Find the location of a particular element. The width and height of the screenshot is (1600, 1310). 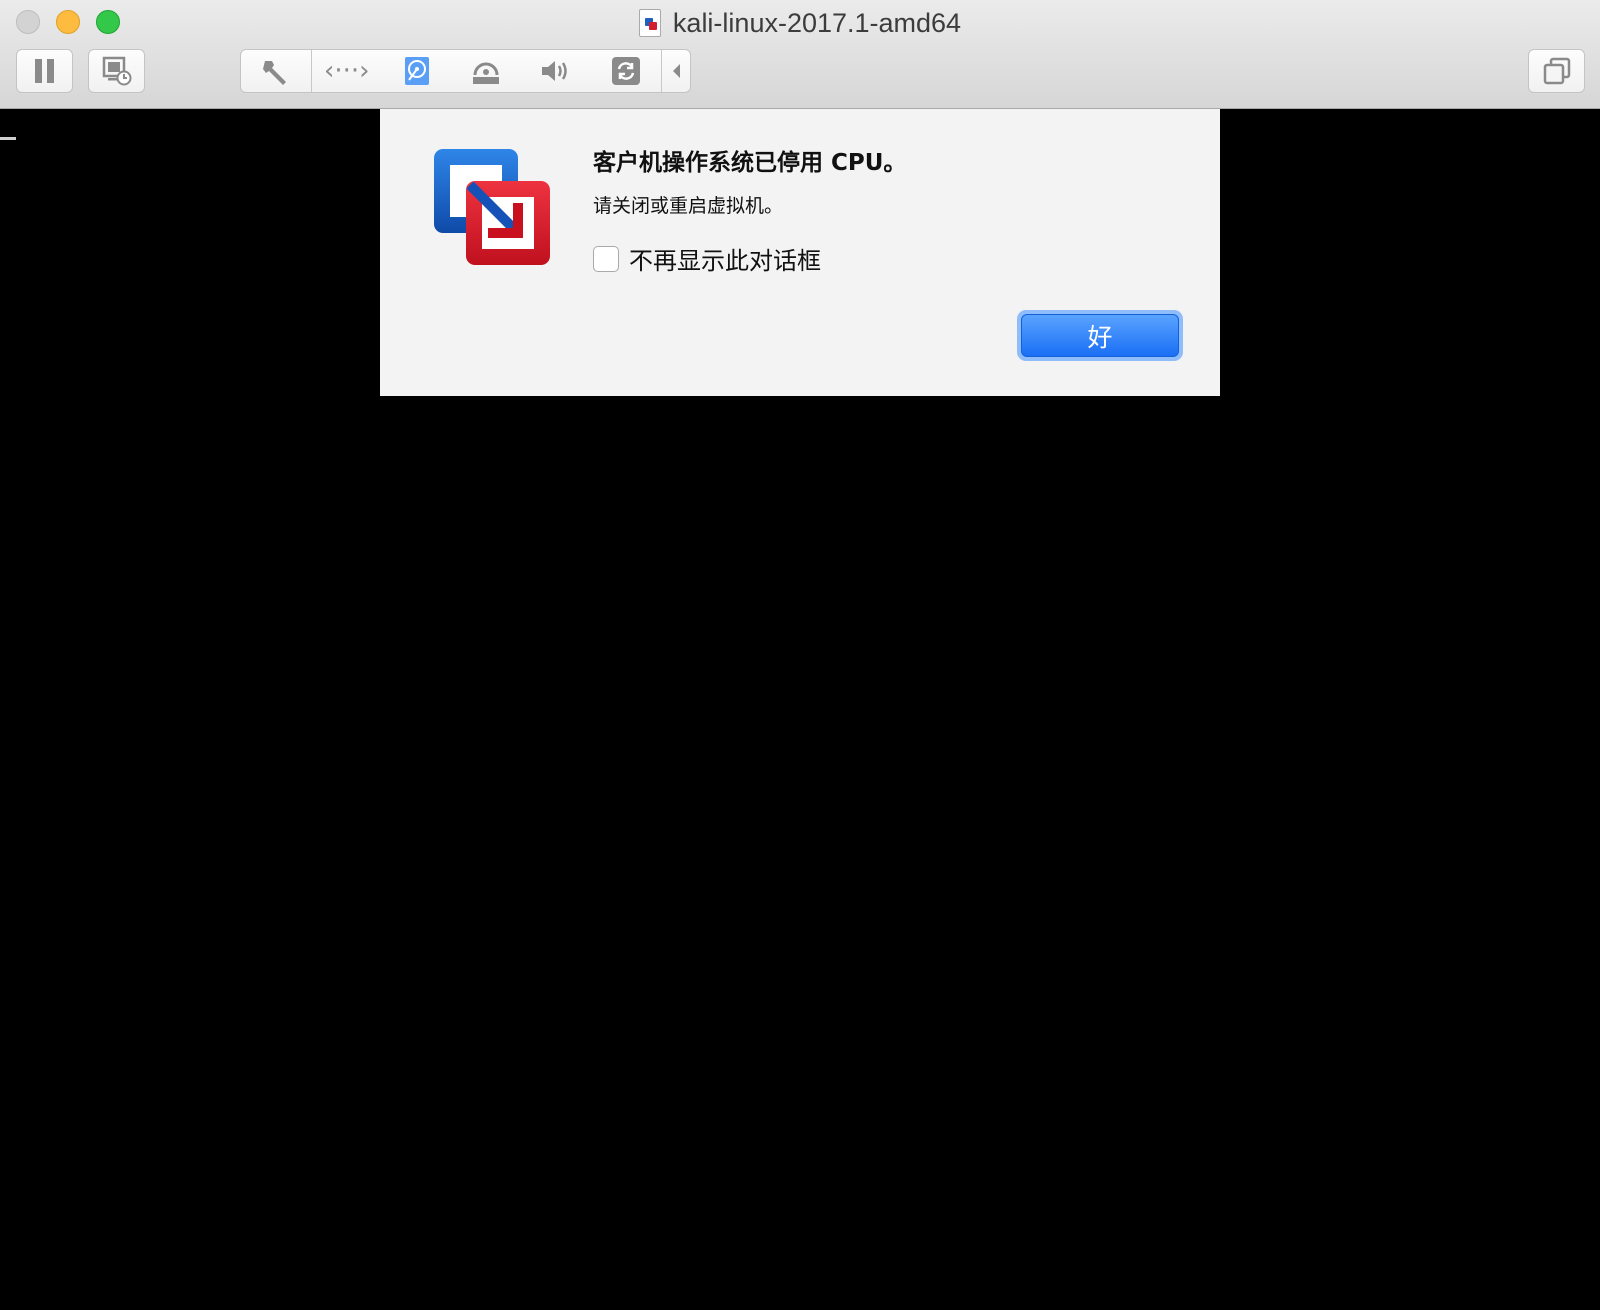

pause-button is located at coordinates (44, 71).